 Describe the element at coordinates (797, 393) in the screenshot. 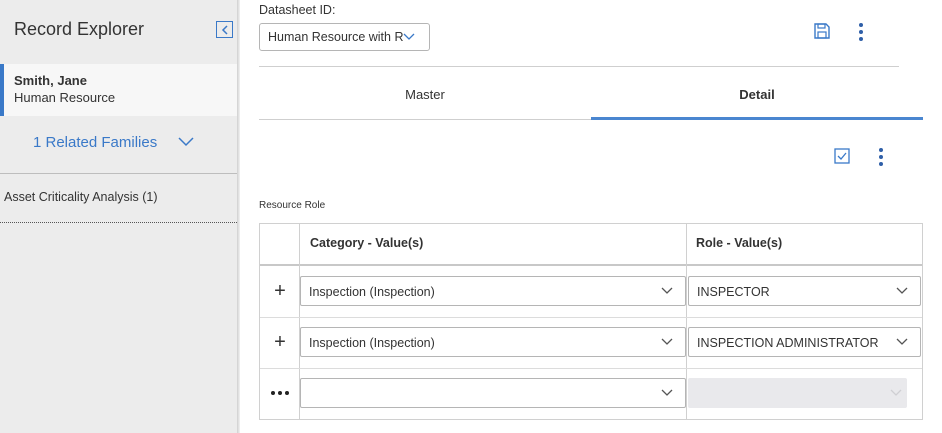

I see `role-select-disabled` at that location.